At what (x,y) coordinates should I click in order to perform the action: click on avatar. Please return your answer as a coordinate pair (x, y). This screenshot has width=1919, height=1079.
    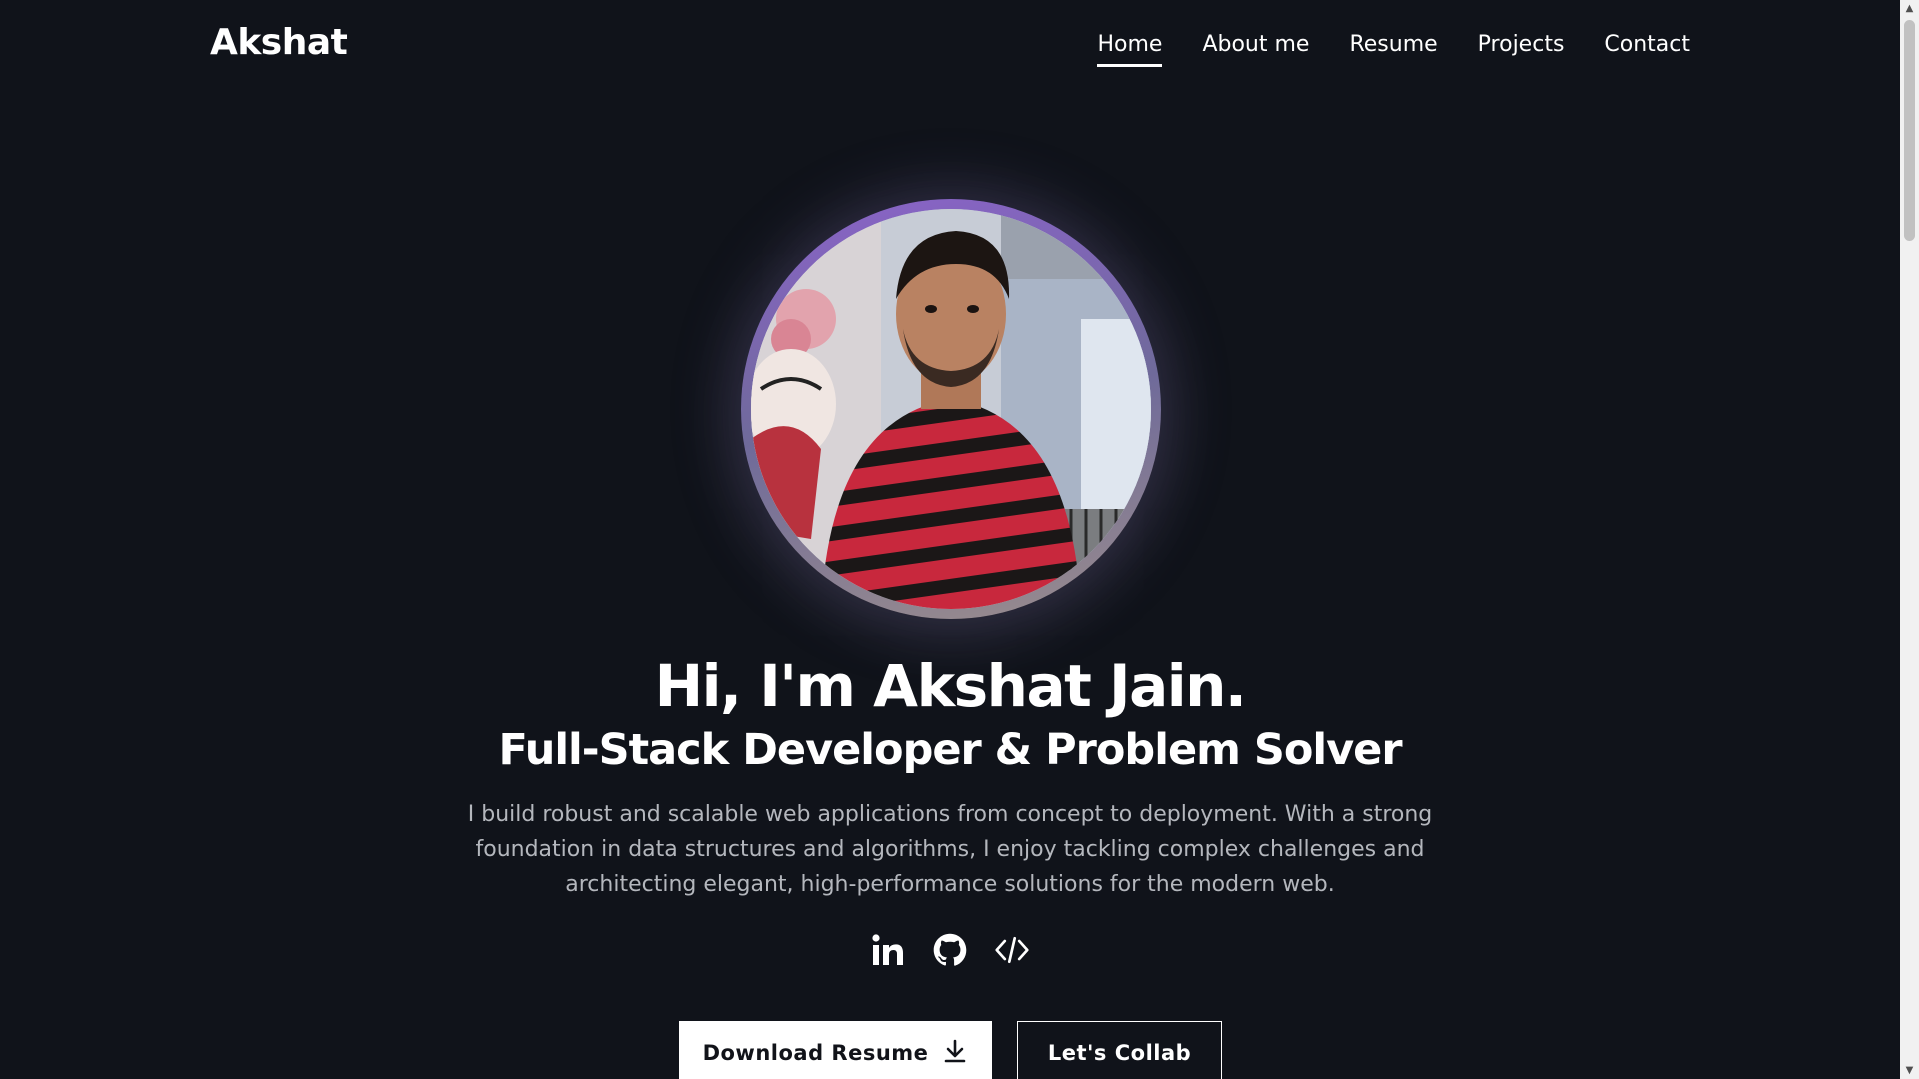
    Looking at the image, I should click on (951, 409).